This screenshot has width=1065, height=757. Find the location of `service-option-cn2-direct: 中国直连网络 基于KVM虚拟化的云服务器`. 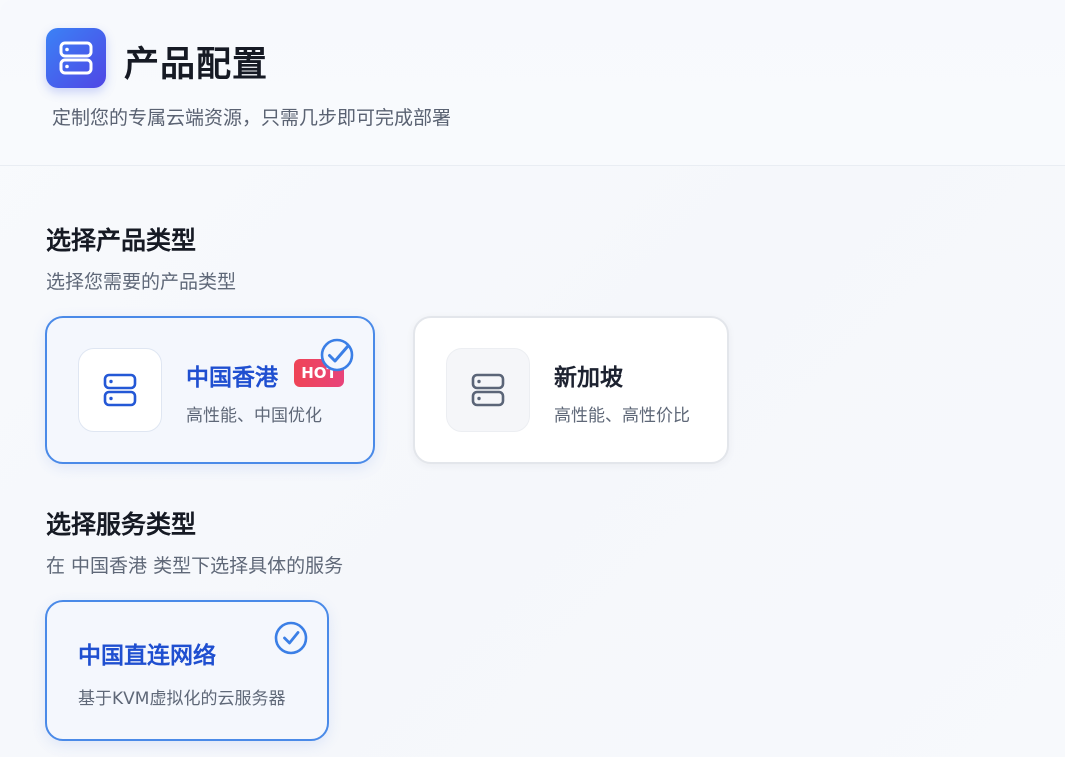

service-option-cn2-direct: 中国直连网络 基于KVM虚拟化的云服务器 is located at coordinates (187, 670).